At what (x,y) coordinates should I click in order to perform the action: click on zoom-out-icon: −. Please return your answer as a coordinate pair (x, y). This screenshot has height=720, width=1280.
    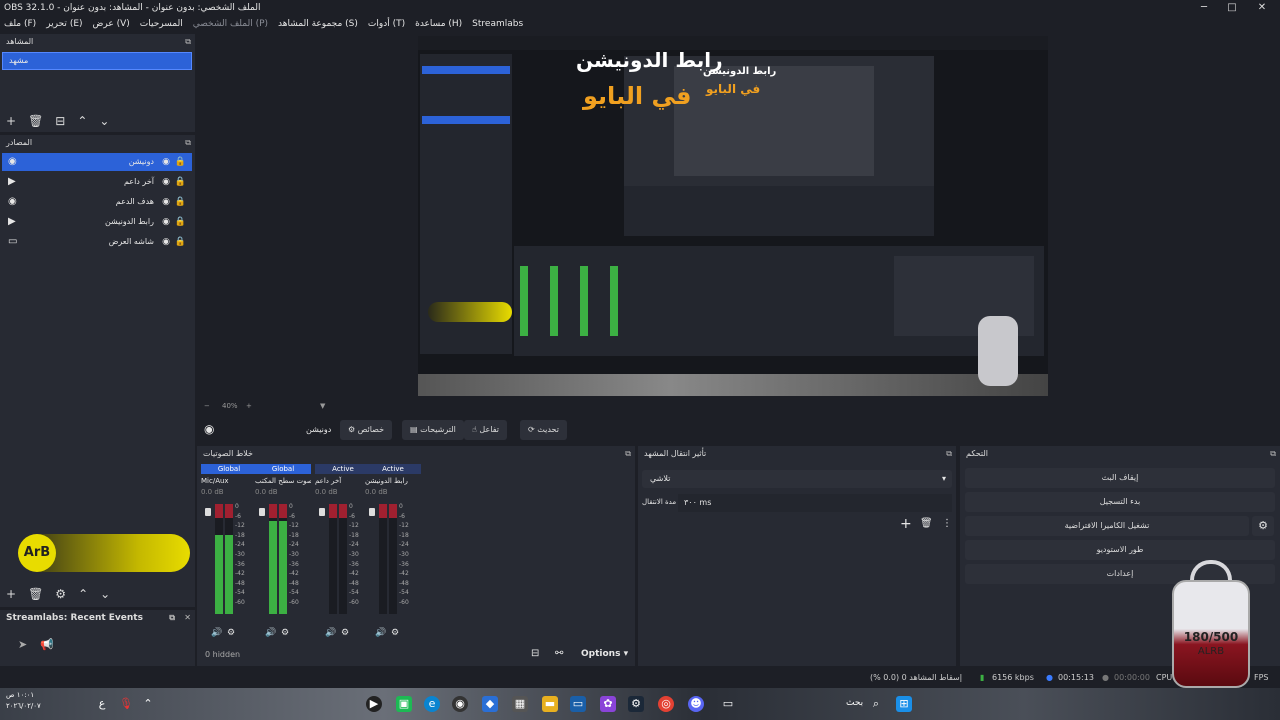
    Looking at the image, I should click on (207, 406).